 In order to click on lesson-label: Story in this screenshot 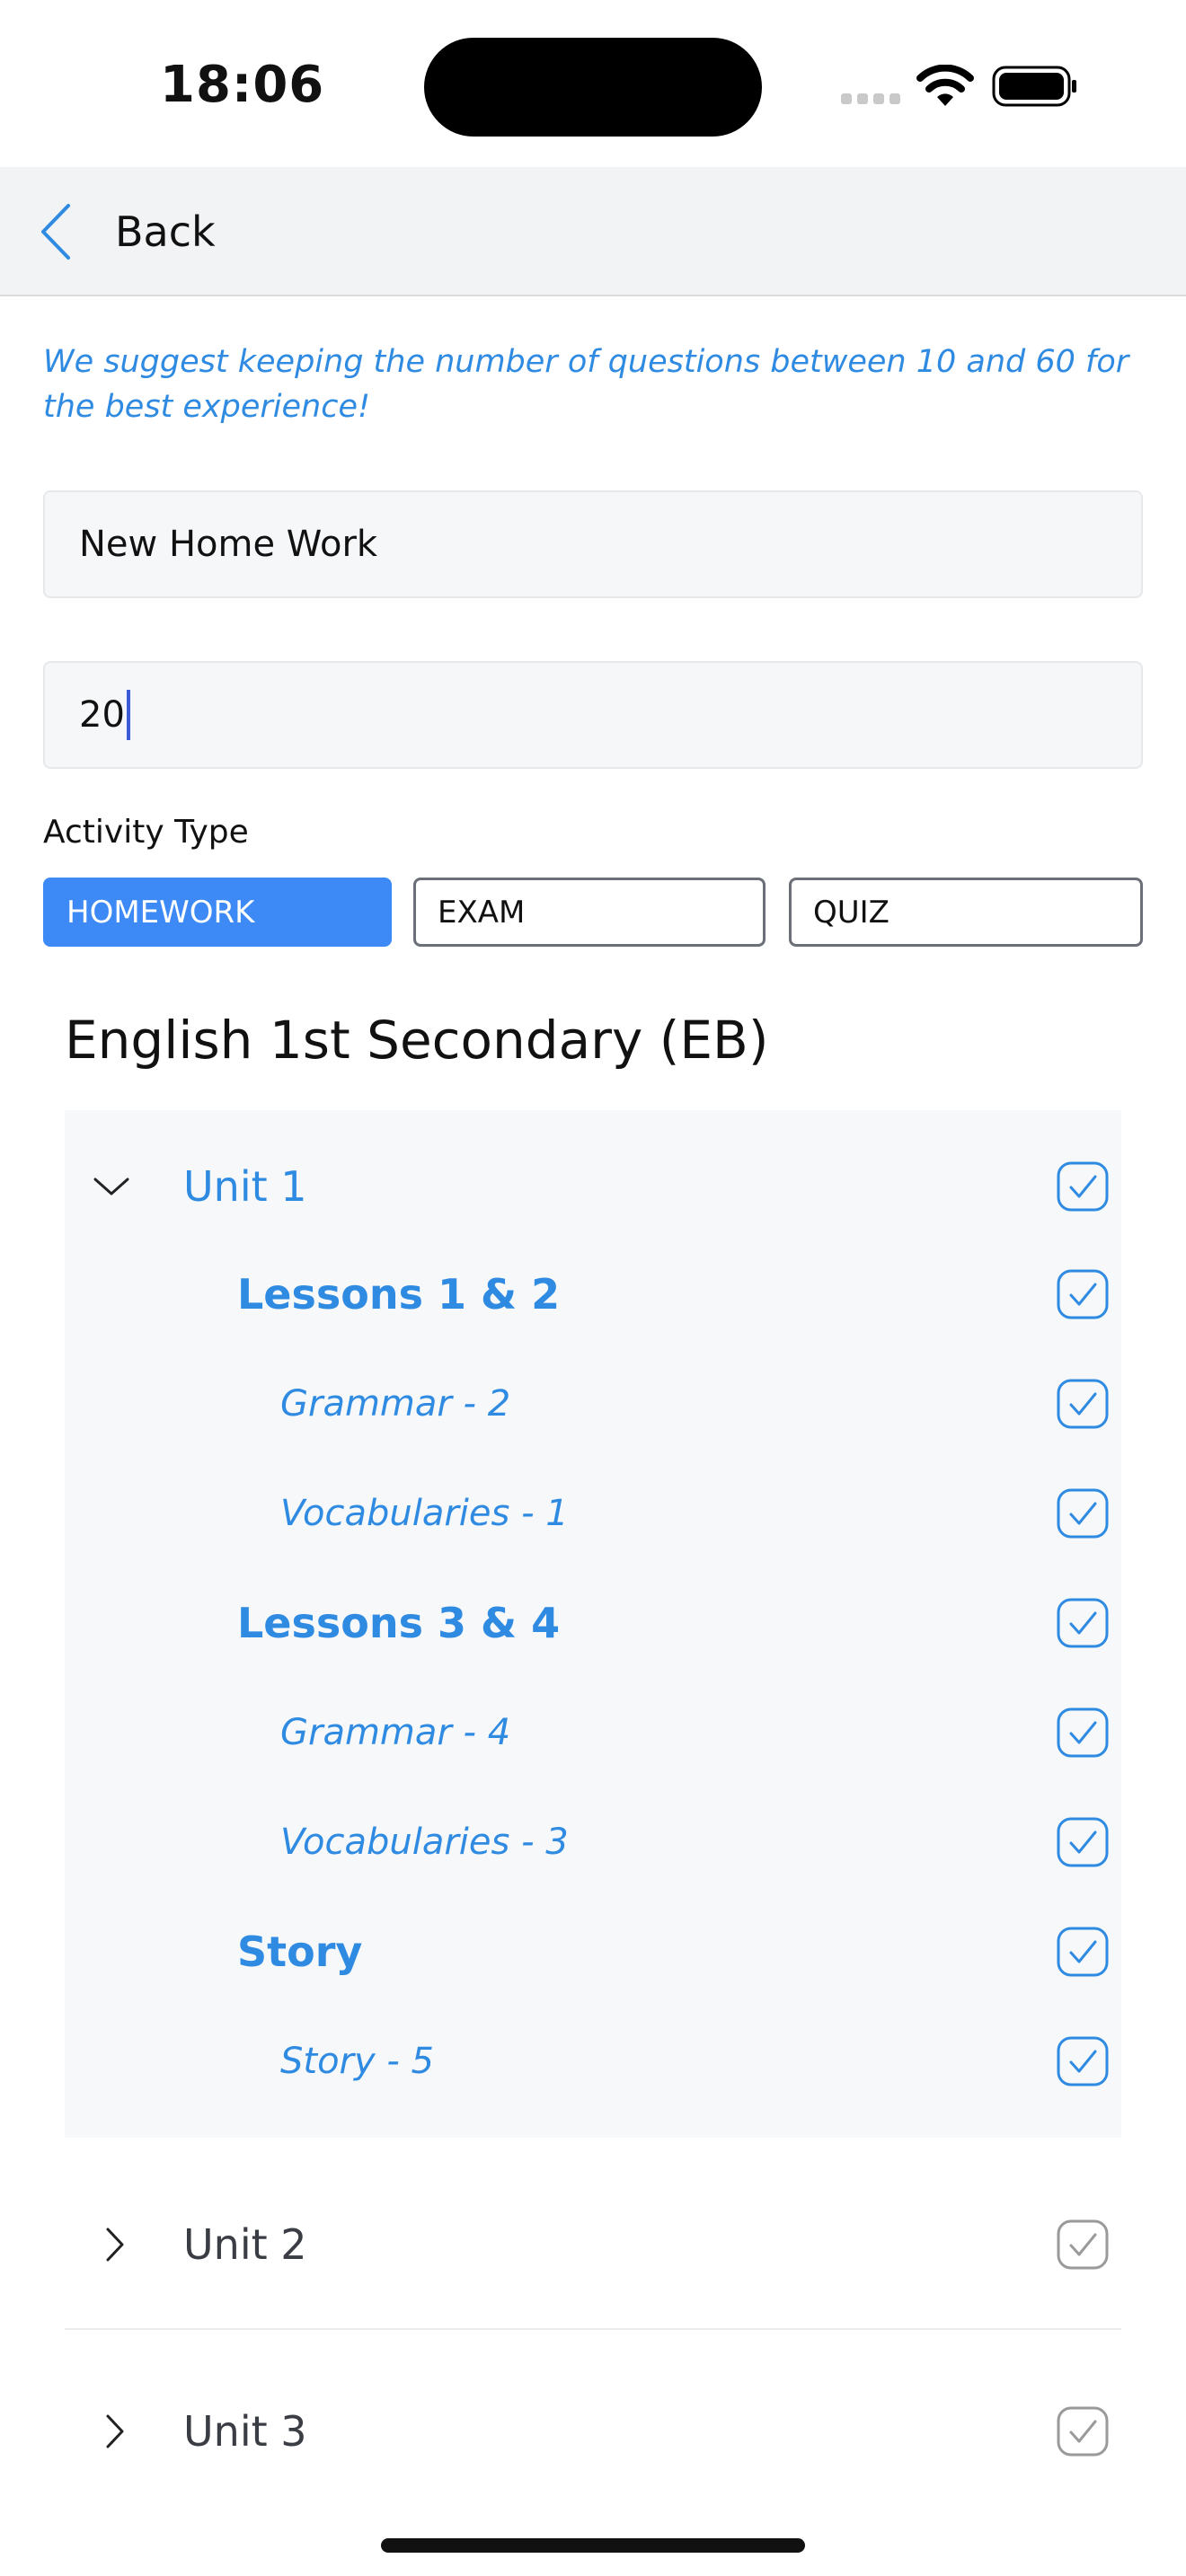, I will do `click(300, 1952)`.